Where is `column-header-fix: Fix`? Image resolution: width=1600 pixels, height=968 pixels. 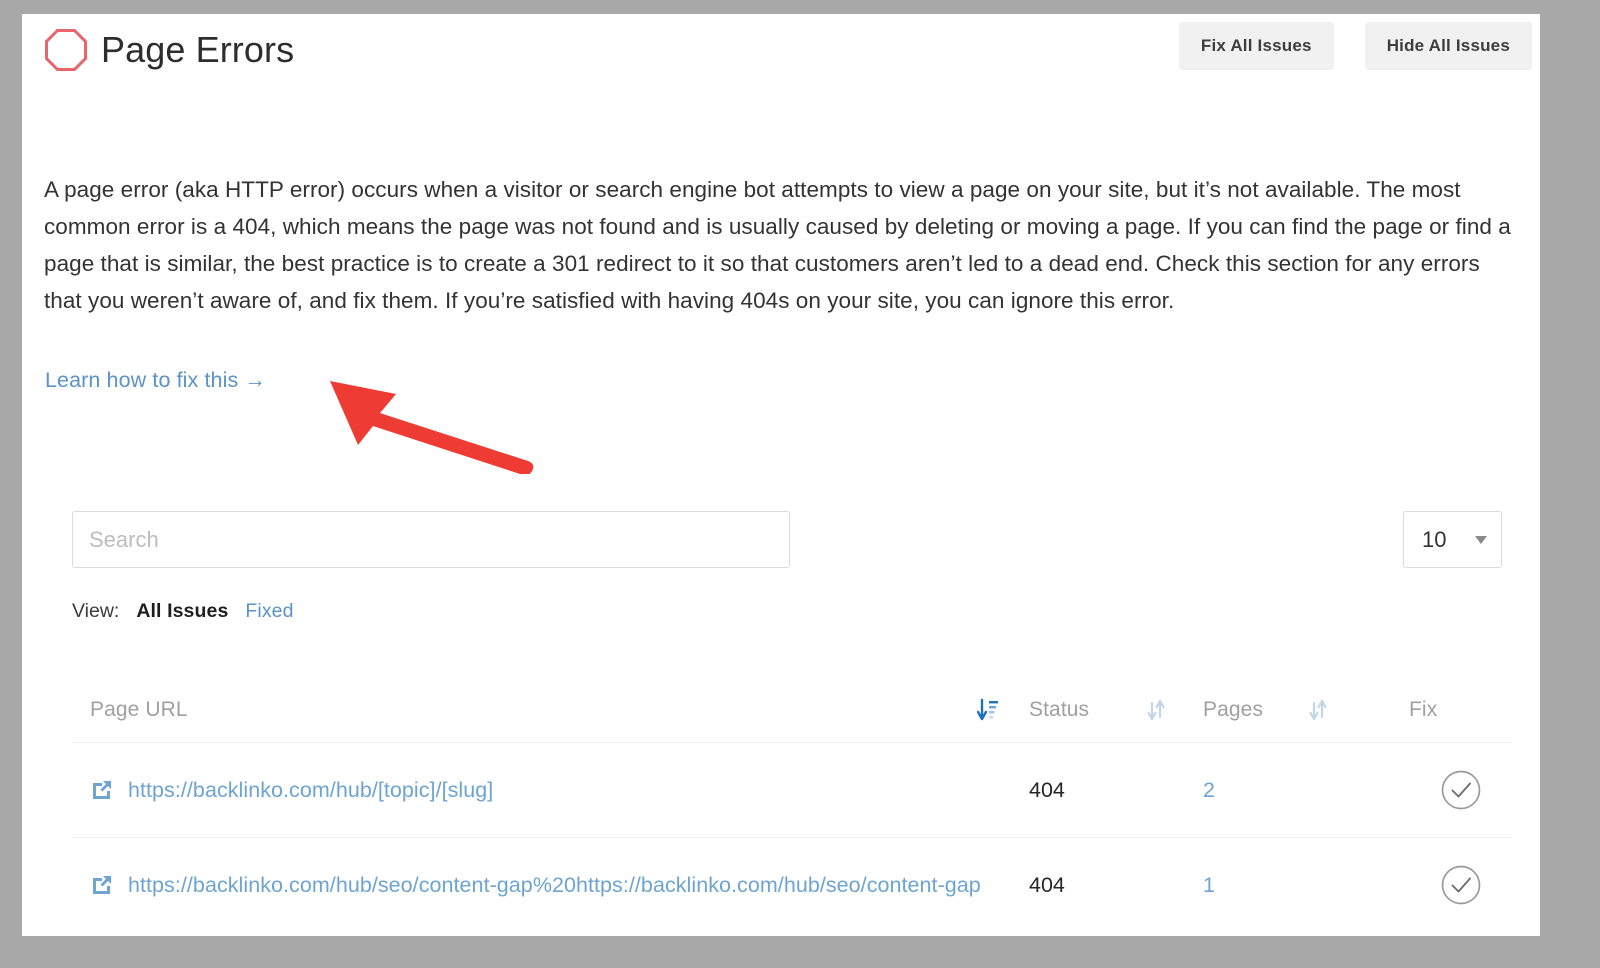 column-header-fix: Fix is located at coordinates (1460, 713).